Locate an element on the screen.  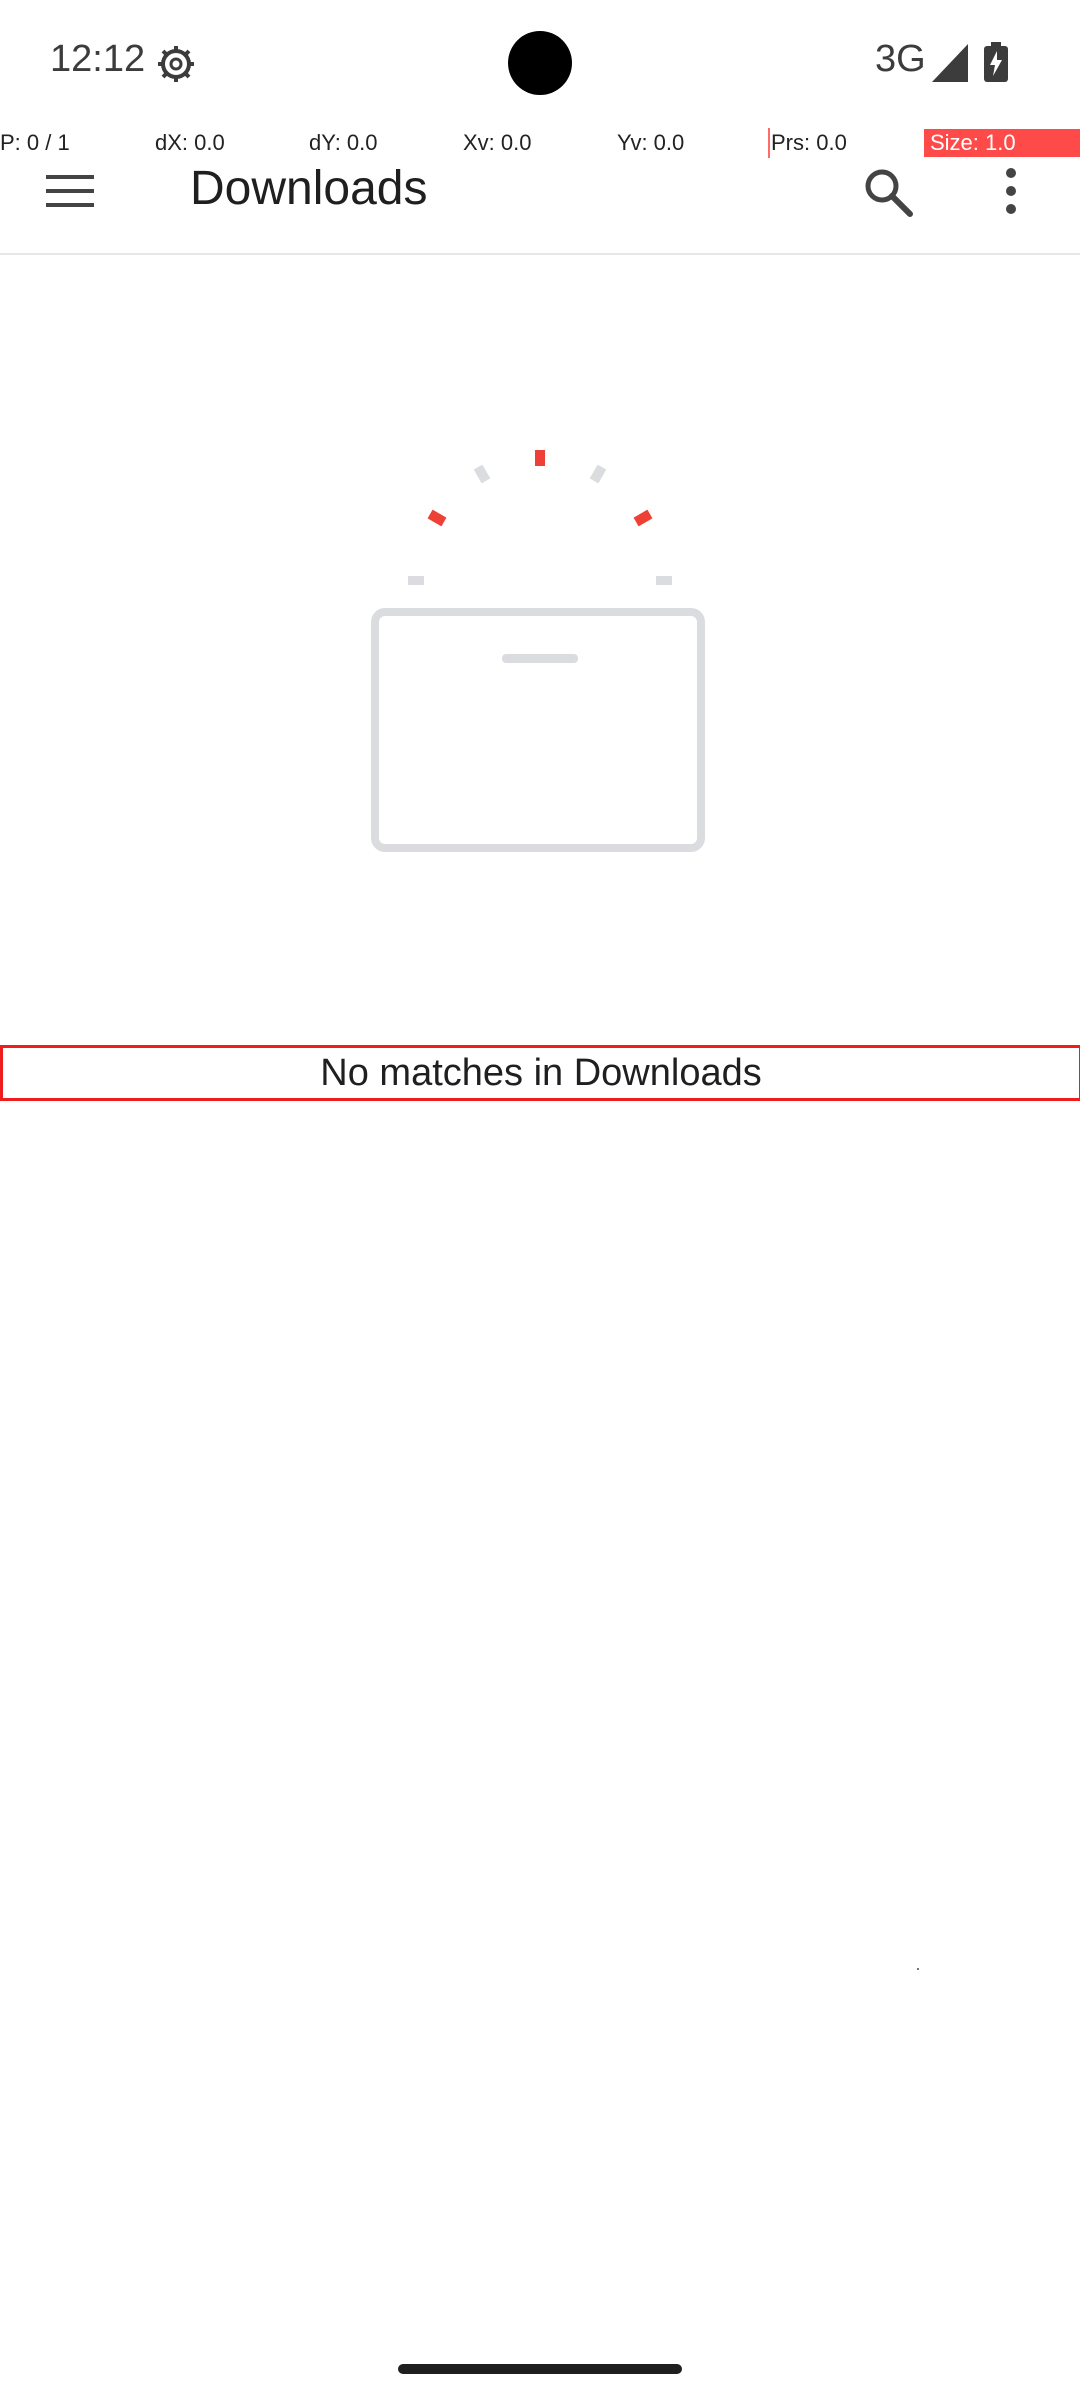
ray-upper-right is located at coordinates (598, 474).